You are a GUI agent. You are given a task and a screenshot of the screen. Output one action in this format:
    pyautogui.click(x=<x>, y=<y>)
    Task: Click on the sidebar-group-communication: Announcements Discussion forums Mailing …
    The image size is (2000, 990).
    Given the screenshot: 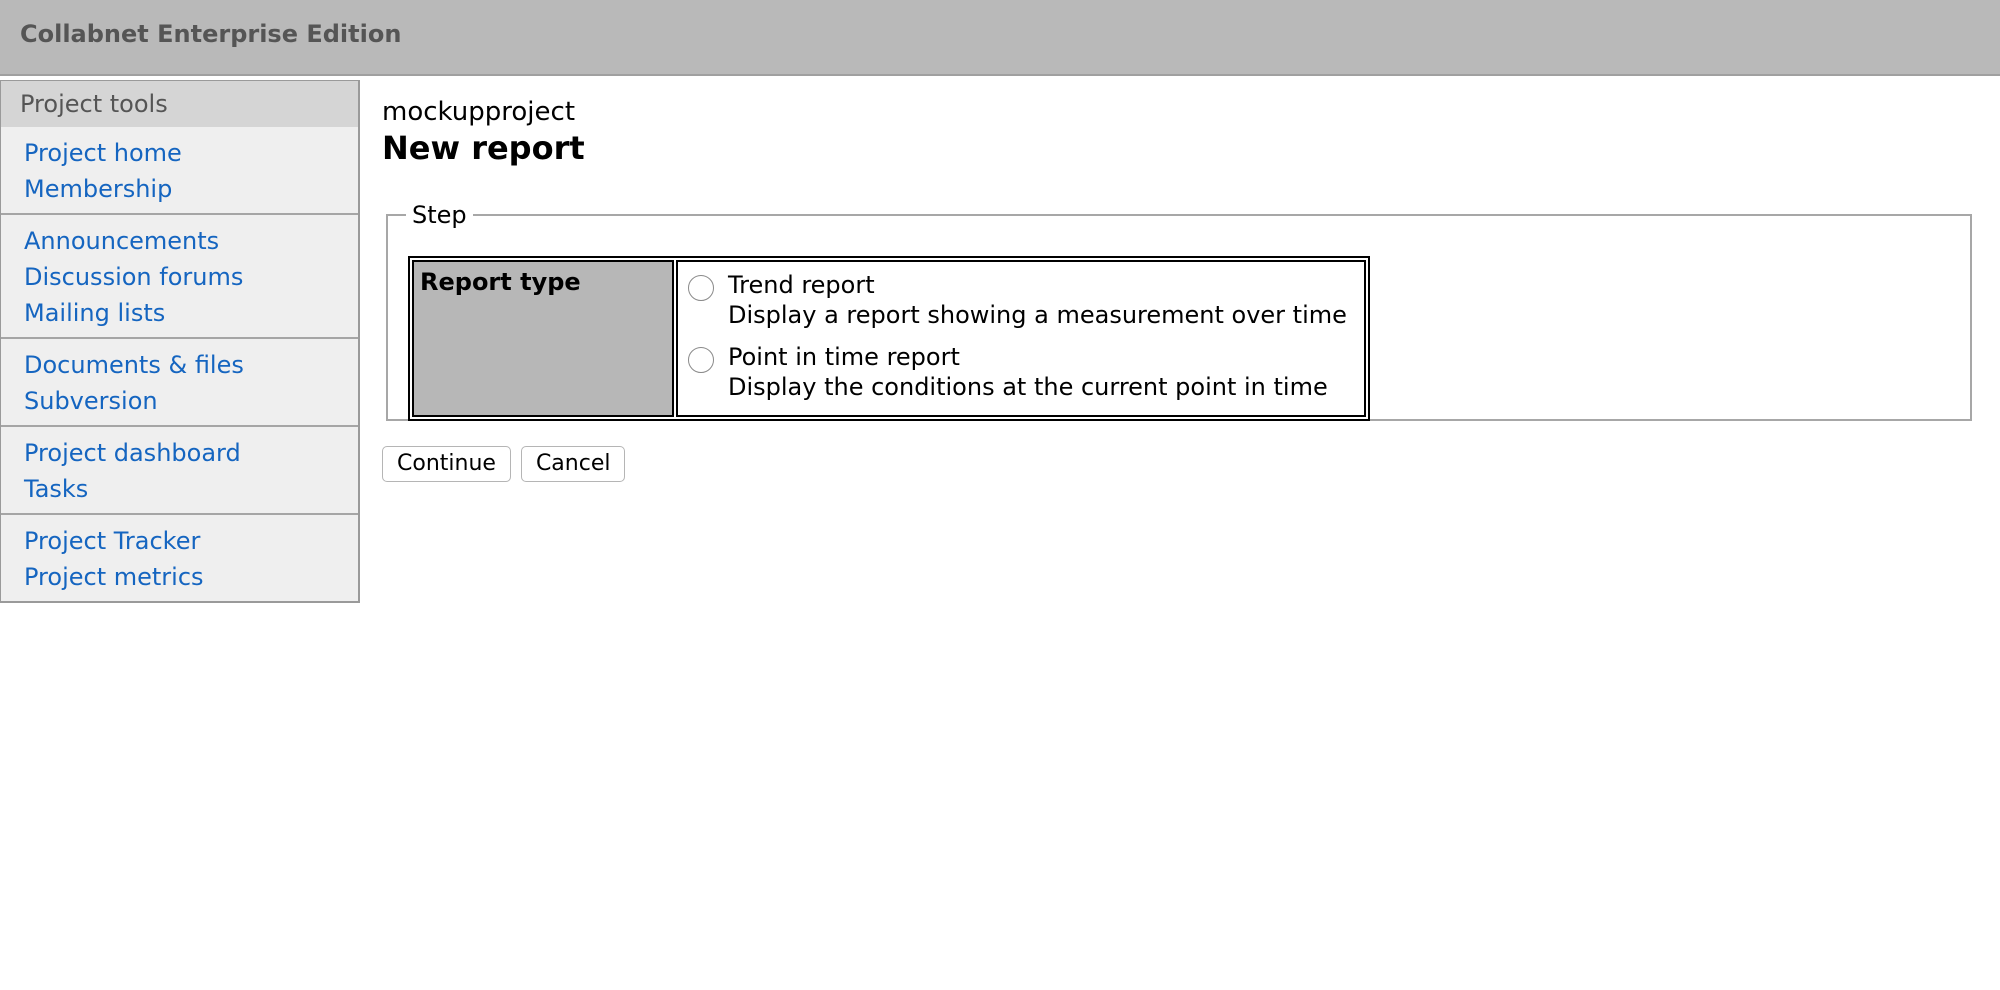 What is the action you would take?
    pyautogui.click(x=179, y=277)
    